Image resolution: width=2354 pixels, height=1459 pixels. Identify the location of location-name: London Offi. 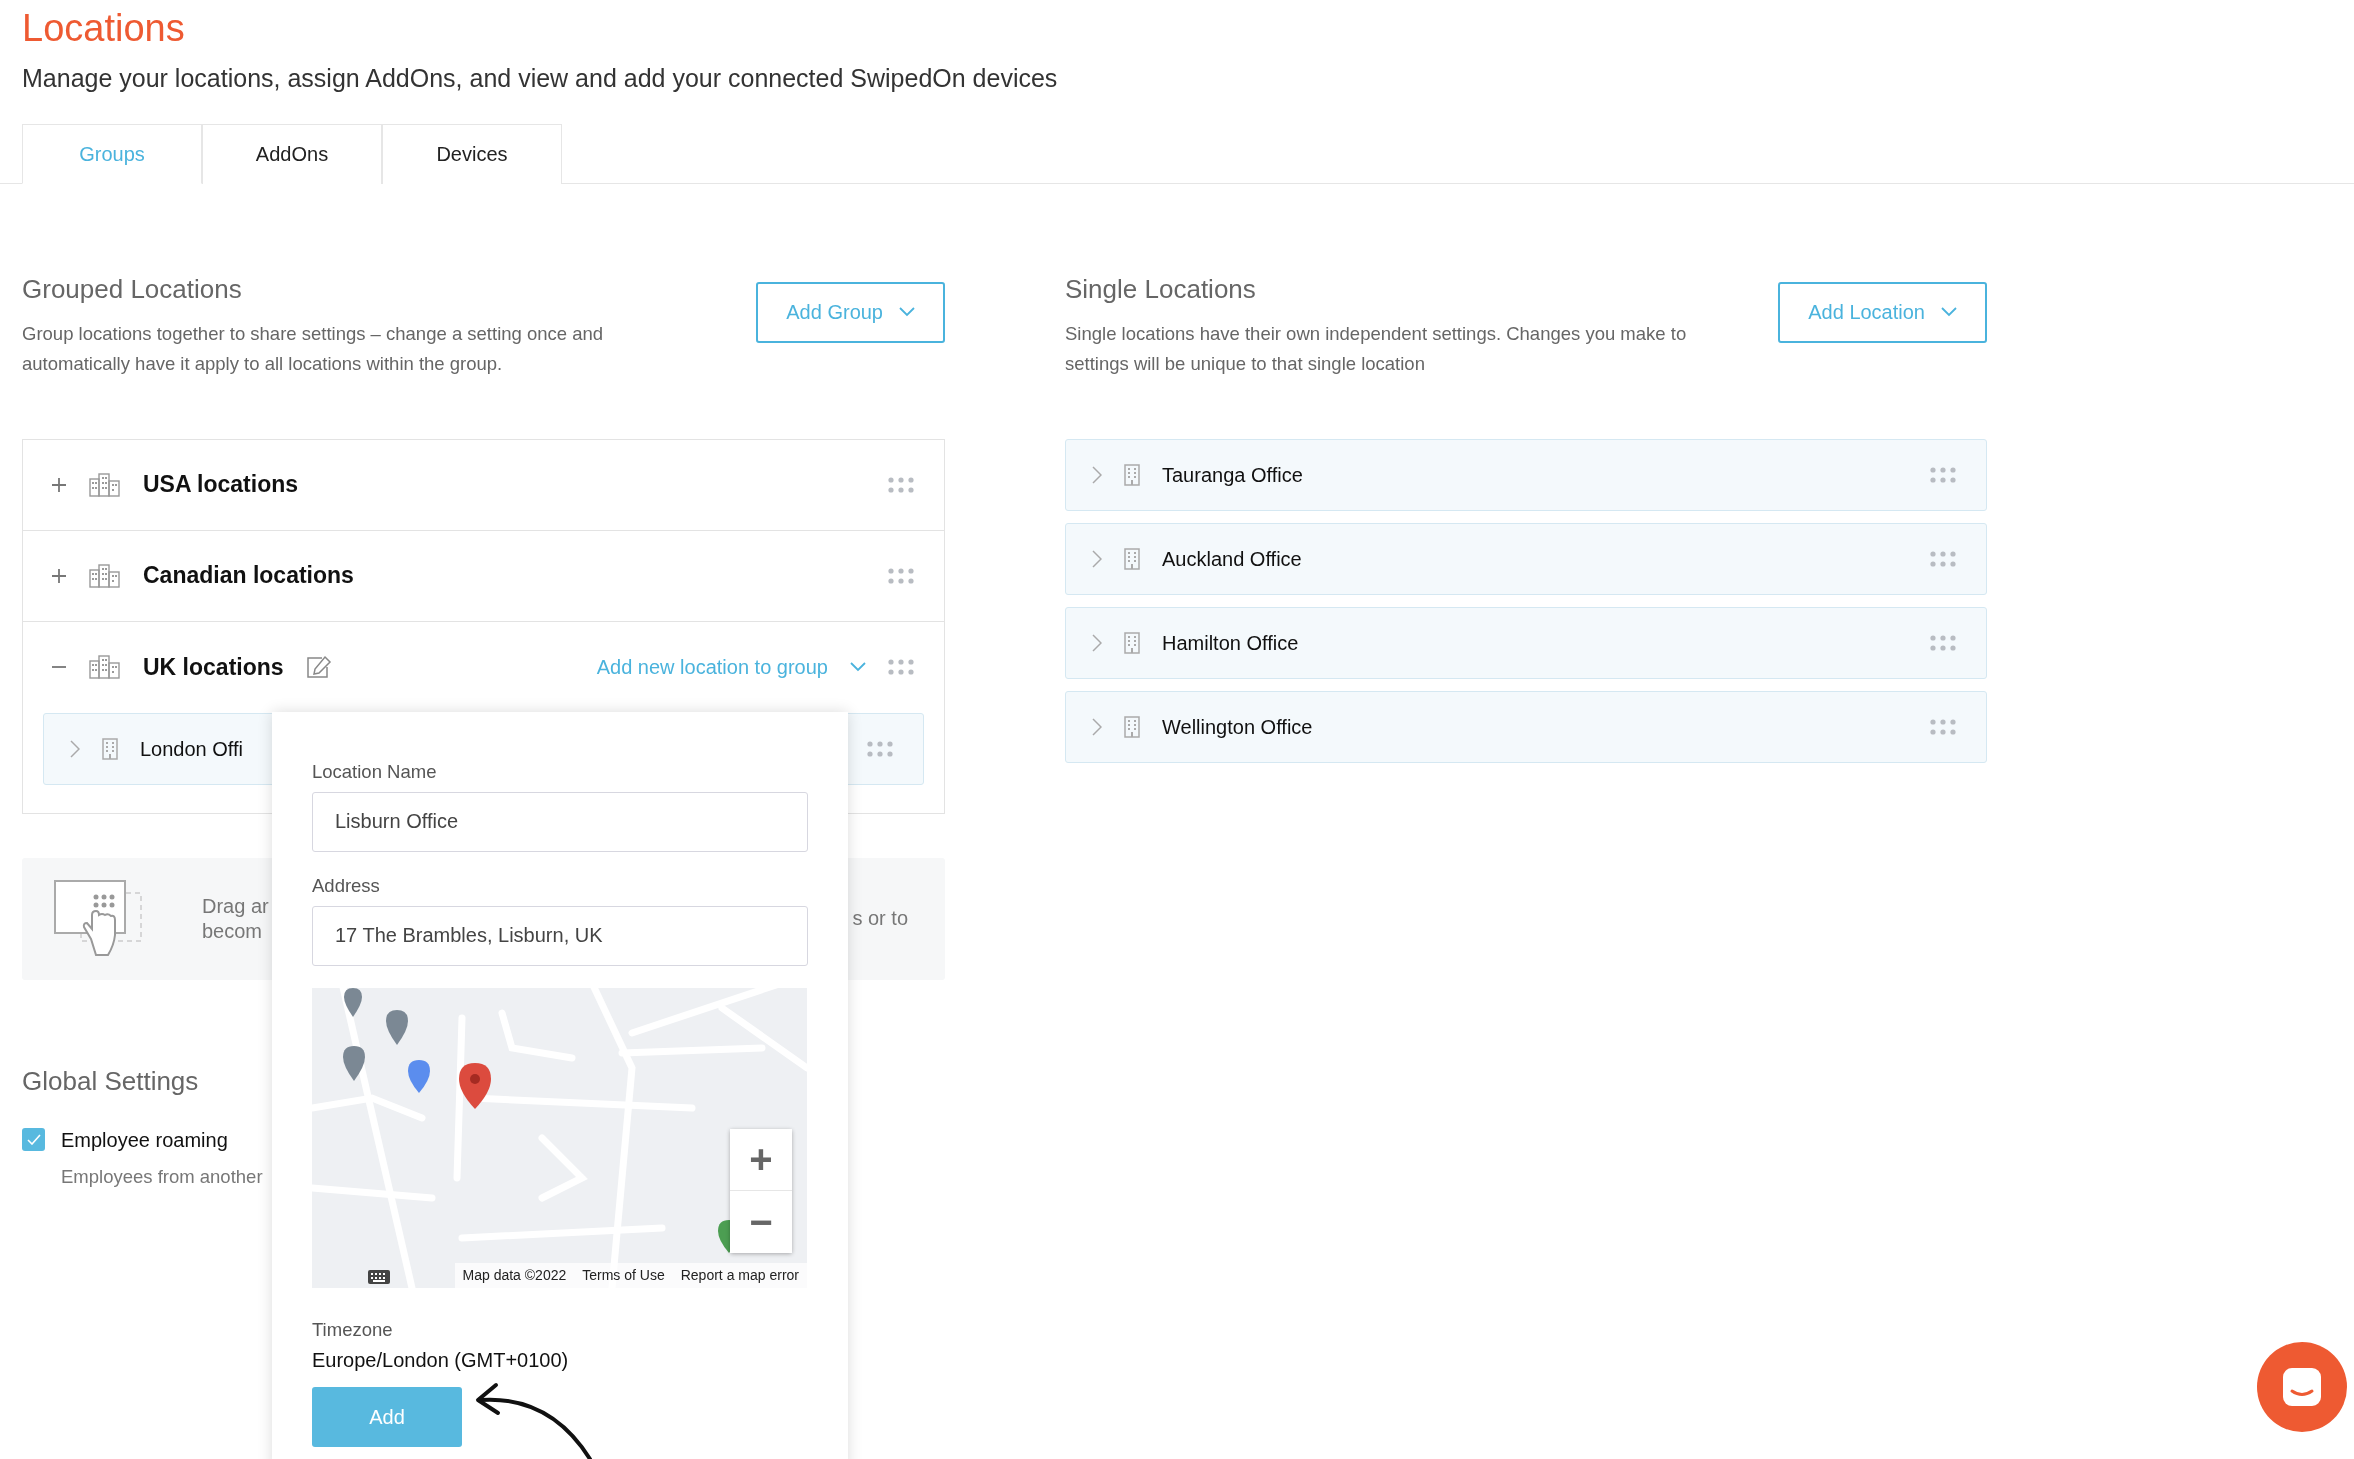
(192, 749).